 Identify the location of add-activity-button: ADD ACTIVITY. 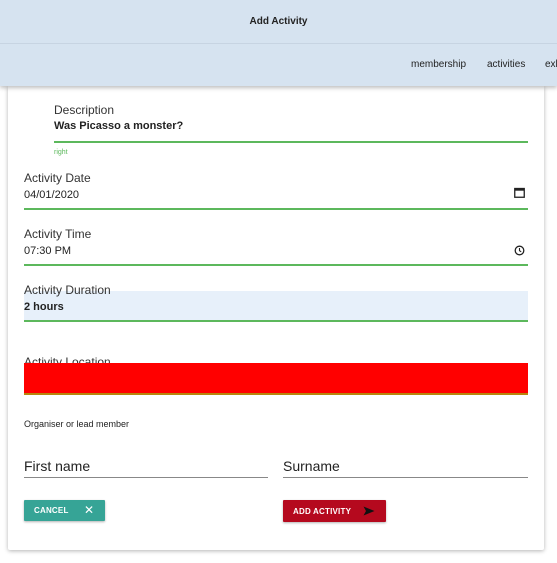
(334, 511).